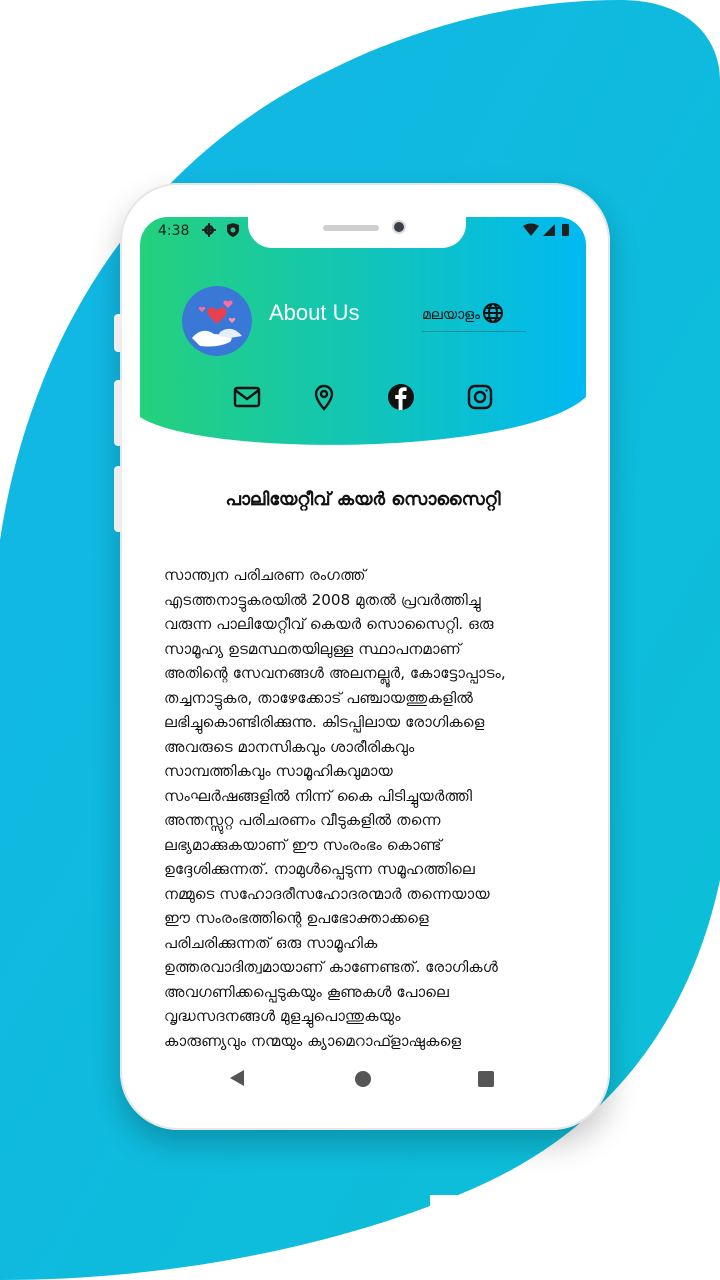 This screenshot has width=720, height=1280. What do you see at coordinates (480, 397) in the screenshot?
I see `instagram-icon` at bounding box center [480, 397].